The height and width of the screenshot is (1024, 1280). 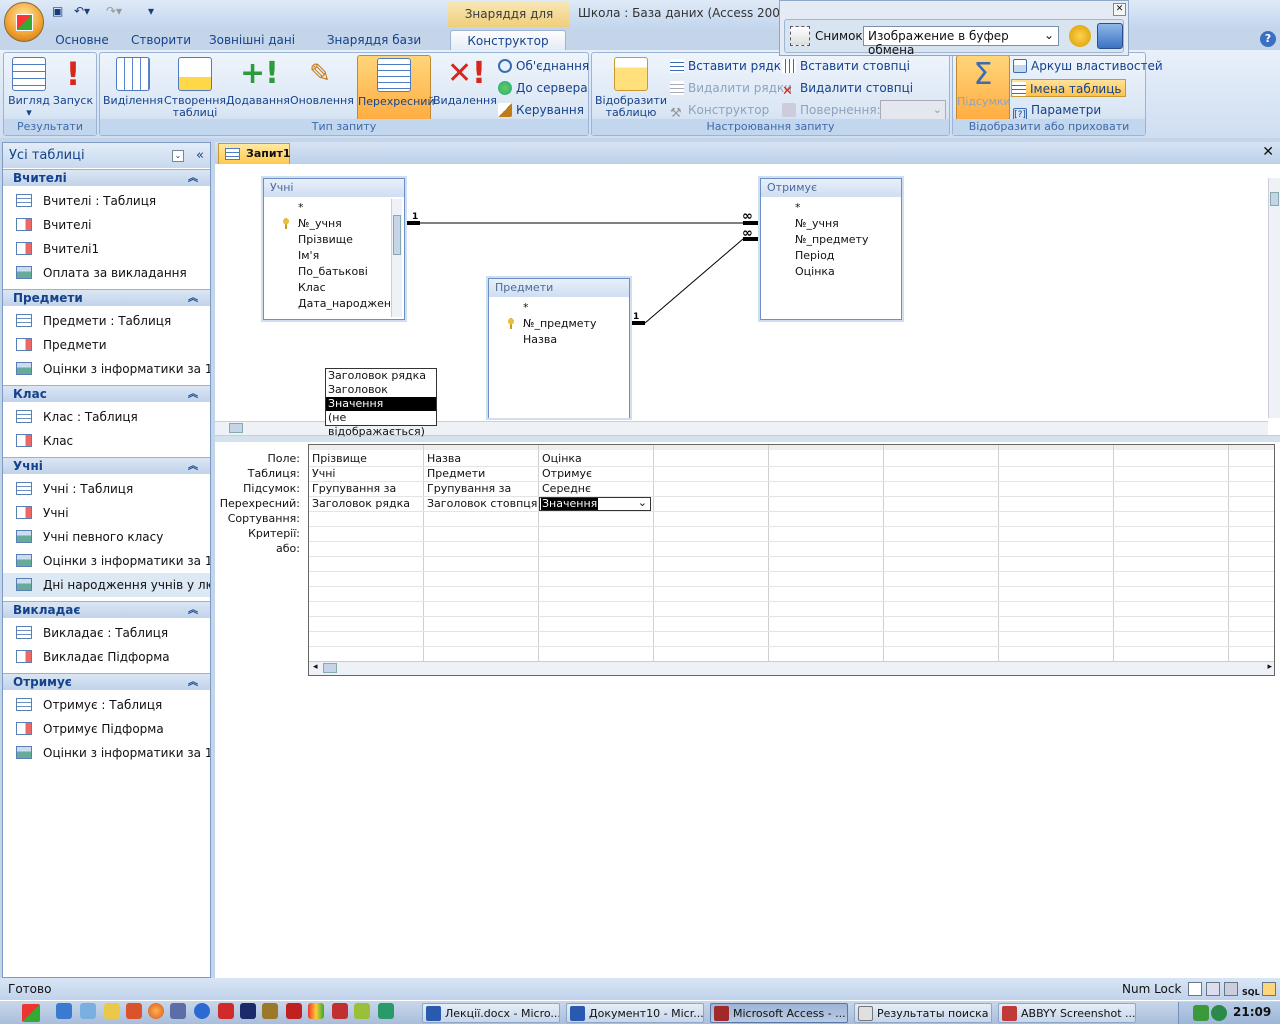 I want to click on grid-cell-table: Учні, so click(x=322, y=473).